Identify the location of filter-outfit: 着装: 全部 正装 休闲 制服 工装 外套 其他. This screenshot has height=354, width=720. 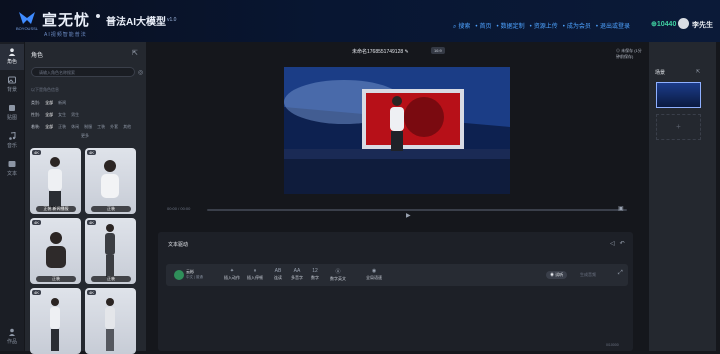
(81, 127).